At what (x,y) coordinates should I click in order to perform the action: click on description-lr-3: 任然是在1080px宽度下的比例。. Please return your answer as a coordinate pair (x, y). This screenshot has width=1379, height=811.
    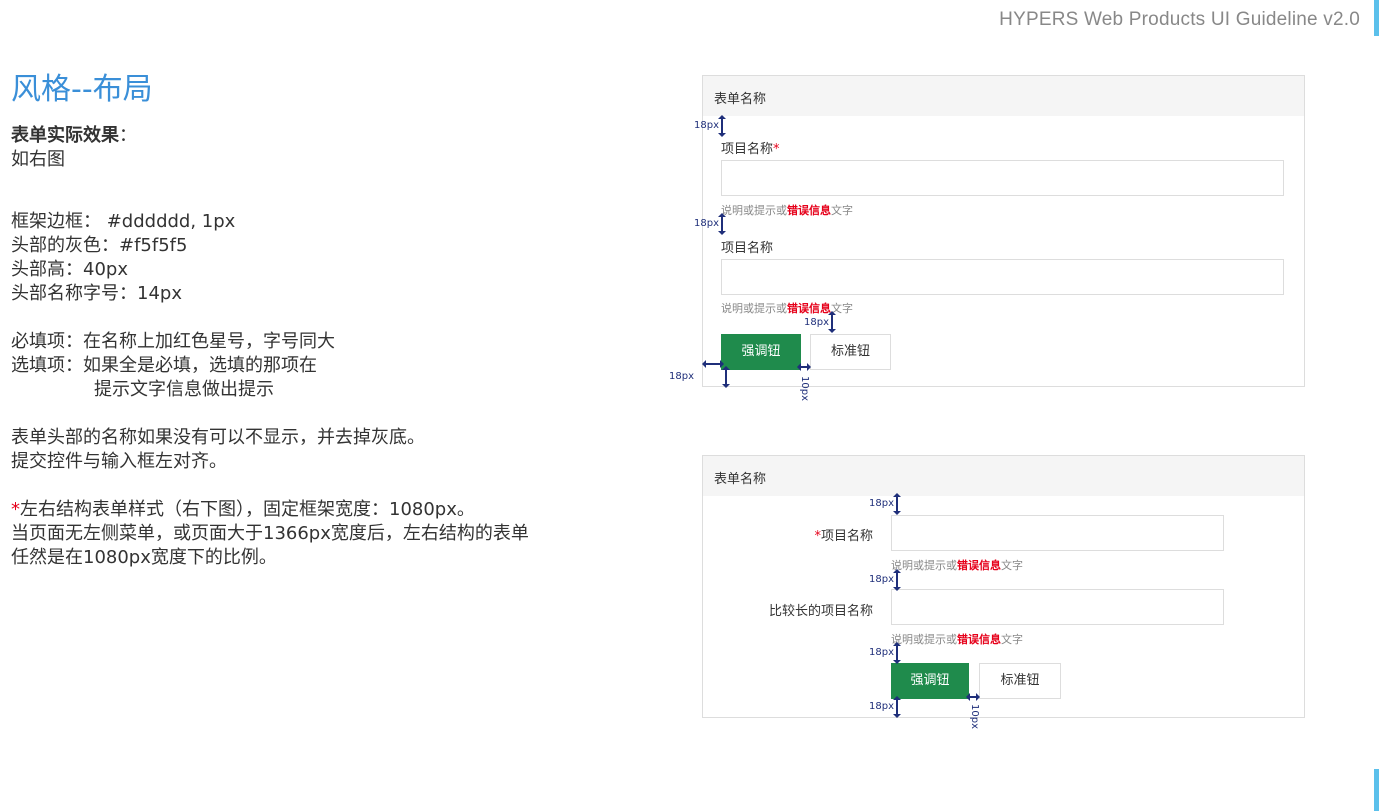
    Looking at the image, I should click on (144, 557).